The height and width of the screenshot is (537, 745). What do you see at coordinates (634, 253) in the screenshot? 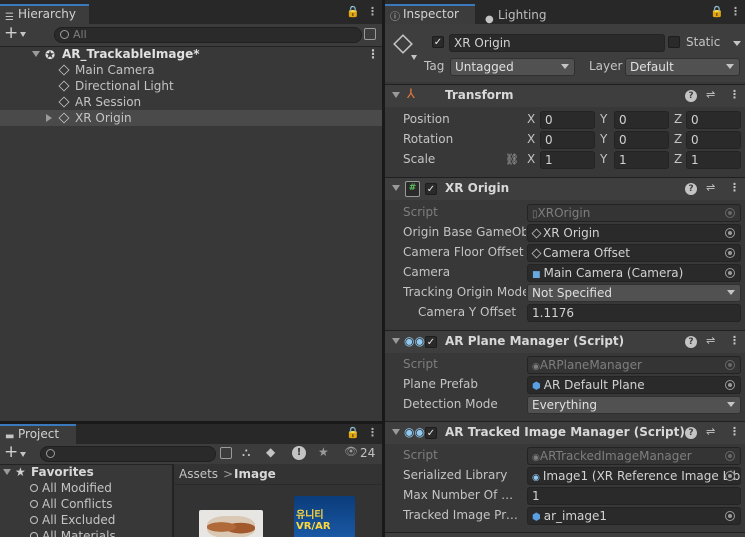
I see `camera-floor-offset-field: Camera Offset` at bounding box center [634, 253].